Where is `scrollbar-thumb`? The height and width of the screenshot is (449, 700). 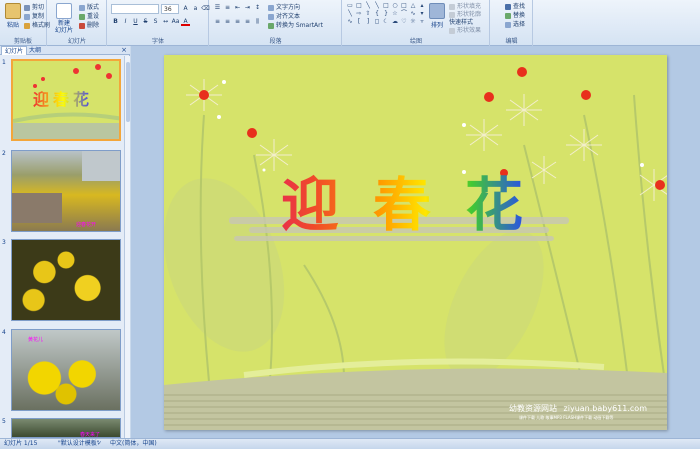 scrollbar-thumb is located at coordinates (128, 92).